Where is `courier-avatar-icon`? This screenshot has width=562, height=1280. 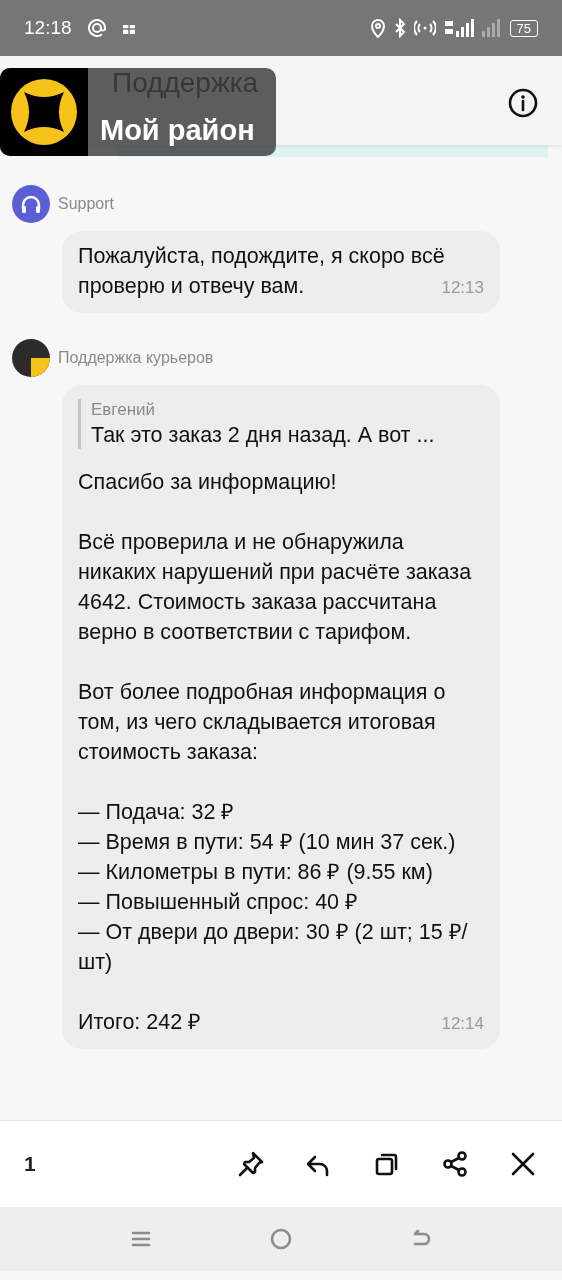
courier-avatar-icon is located at coordinates (31, 358).